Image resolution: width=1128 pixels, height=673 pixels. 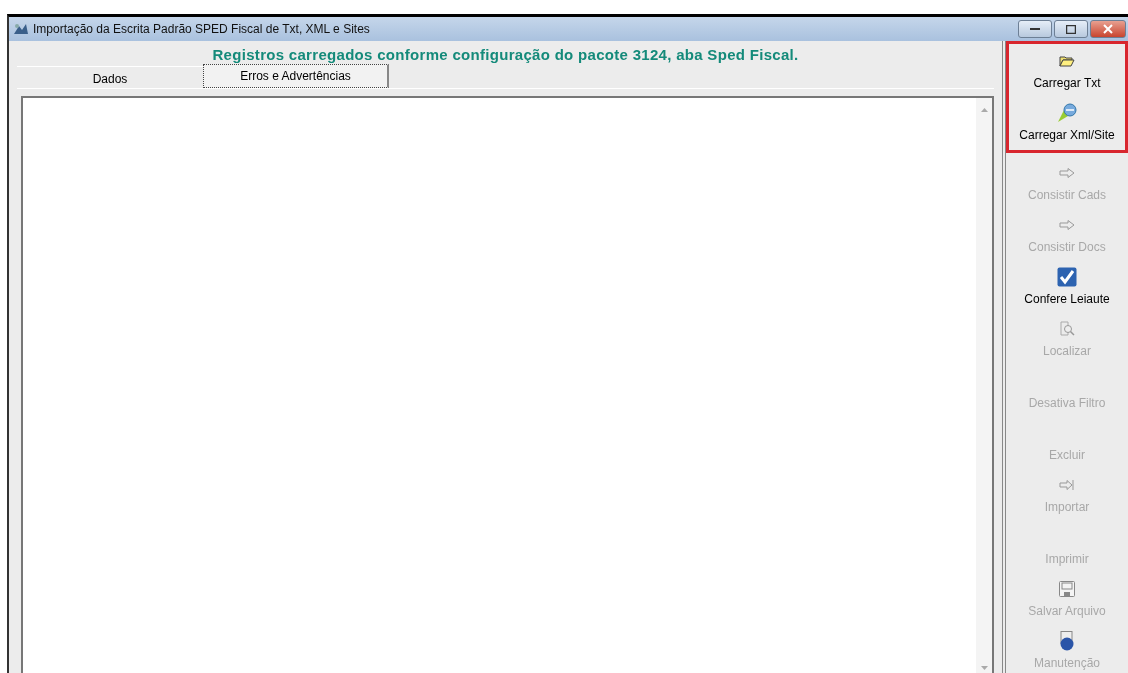 What do you see at coordinates (984, 668) in the screenshot?
I see `scroll-down-icon` at bounding box center [984, 668].